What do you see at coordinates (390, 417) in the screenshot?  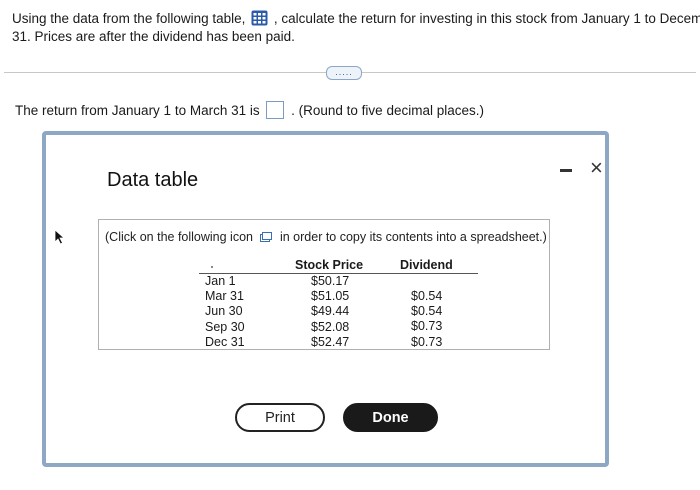 I see `done-button: Done` at bounding box center [390, 417].